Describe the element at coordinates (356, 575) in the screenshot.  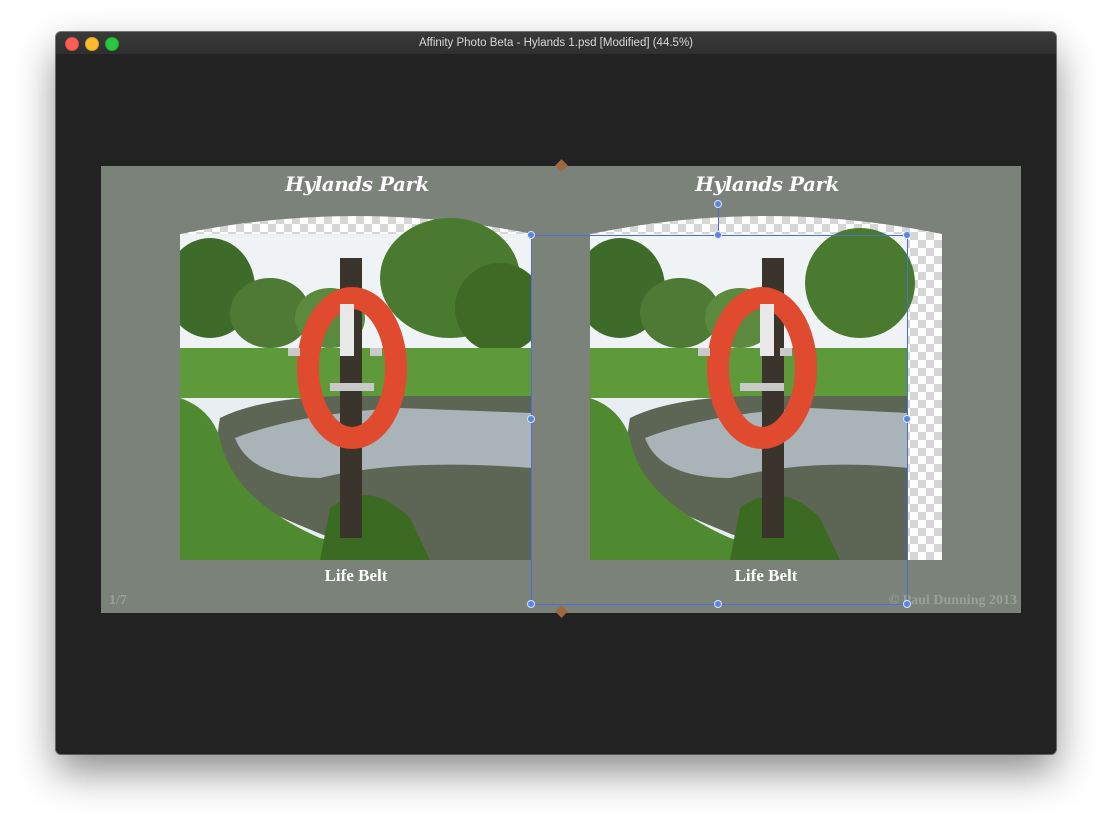
I see `left-panel-caption: Life Belt` at that location.